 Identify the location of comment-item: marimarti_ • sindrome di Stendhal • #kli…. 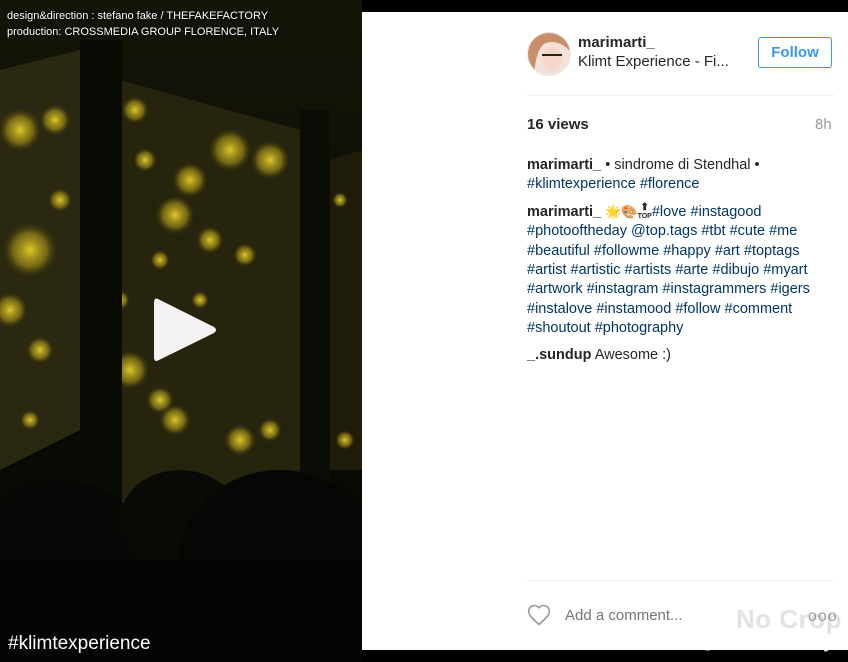
(677, 175).